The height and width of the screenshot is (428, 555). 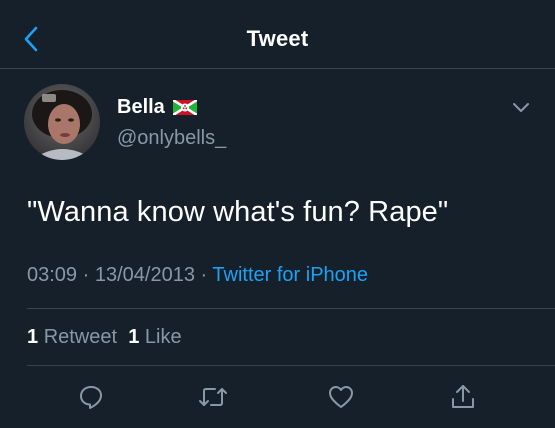 What do you see at coordinates (171, 138) in the screenshot?
I see `user-handle: @onlybells_` at bounding box center [171, 138].